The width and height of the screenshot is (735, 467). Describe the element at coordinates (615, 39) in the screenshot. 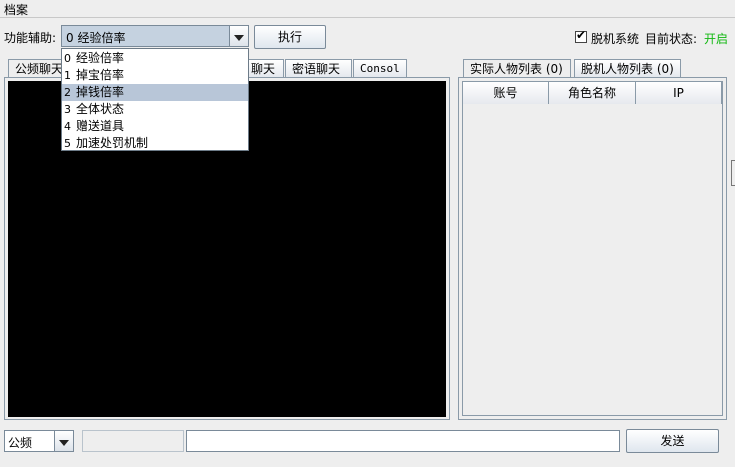

I see `offline-checkbox-label: 脱机系统` at that location.